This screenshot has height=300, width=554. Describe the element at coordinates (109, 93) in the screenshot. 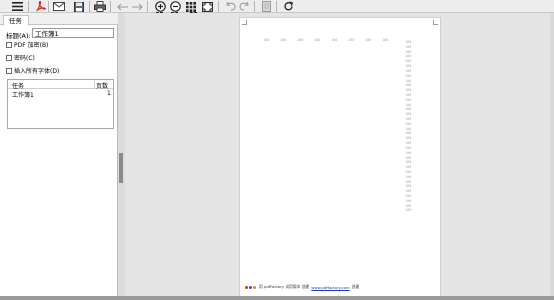

I see `task-pages-cell: 1` at that location.